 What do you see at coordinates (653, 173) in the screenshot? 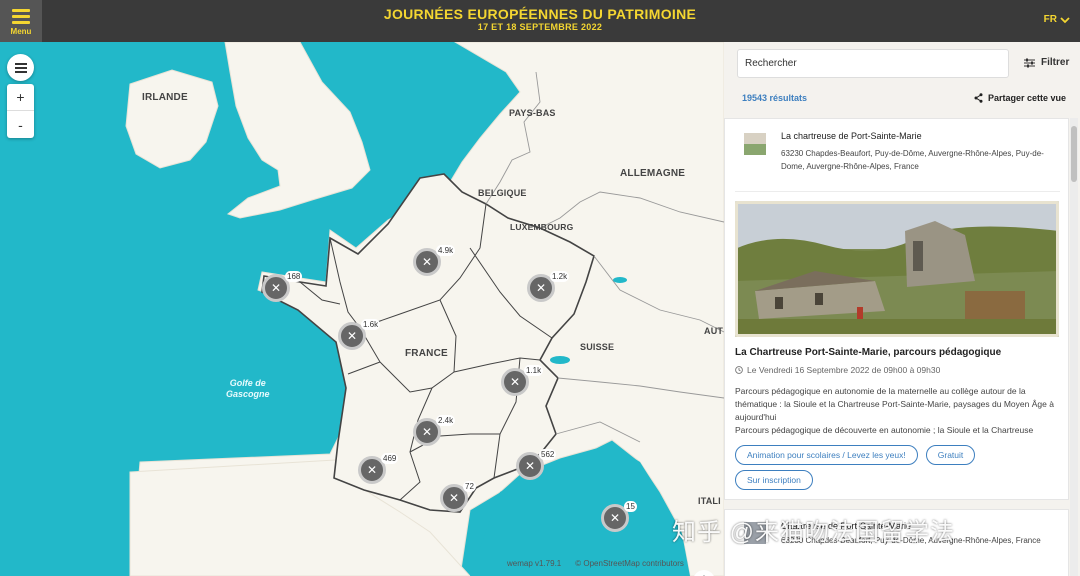
I see `label-allemagne: ALLEMAGNE` at bounding box center [653, 173].